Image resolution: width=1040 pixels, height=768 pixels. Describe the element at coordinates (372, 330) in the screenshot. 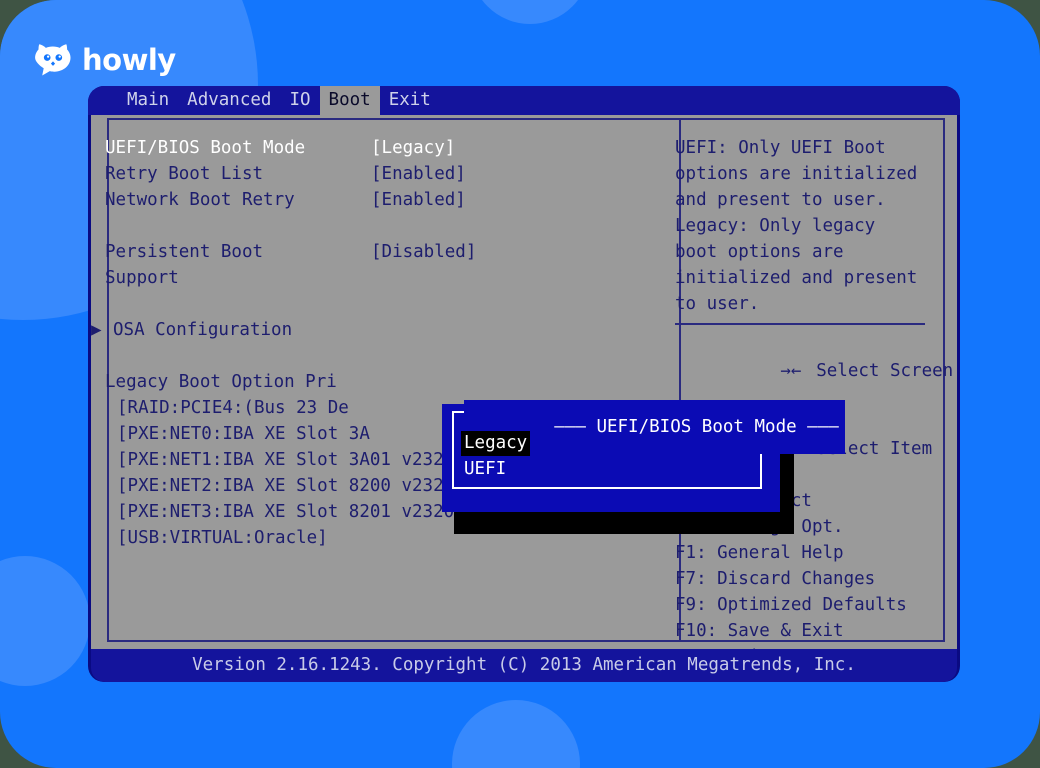

I see `submenu-osa-configuration: ▶ OSA Configuration` at that location.